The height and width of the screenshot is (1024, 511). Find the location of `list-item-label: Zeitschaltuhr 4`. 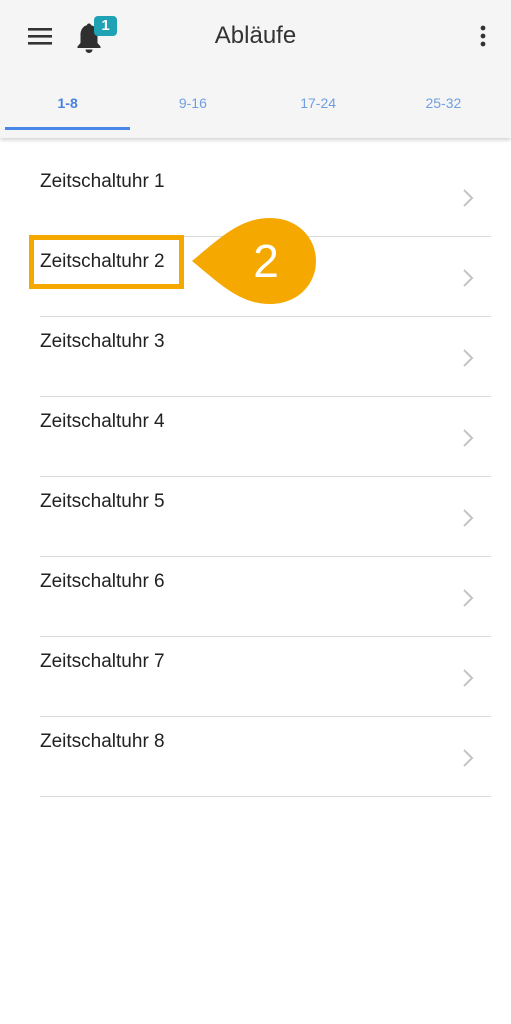

list-item-label: Zeitschaltuhr 4 is located at coordinates (102, 421).